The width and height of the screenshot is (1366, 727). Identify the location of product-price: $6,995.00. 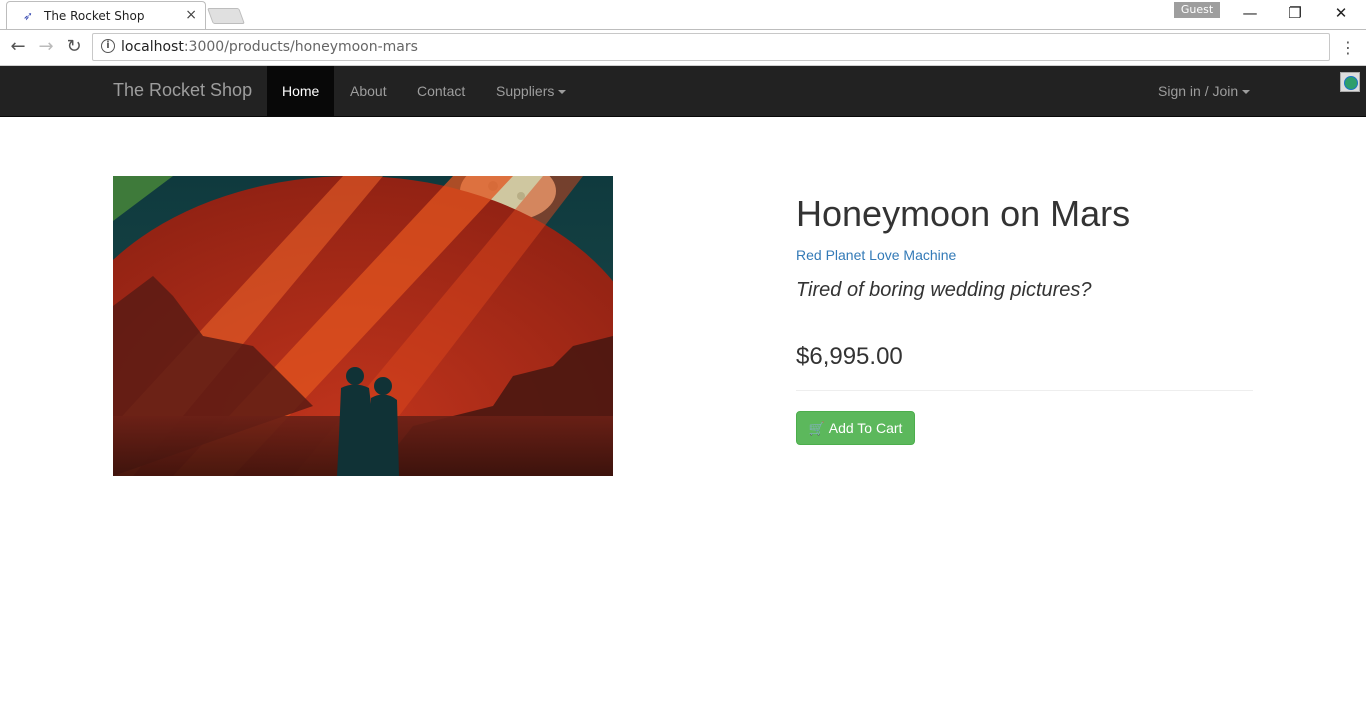
(849, 356).